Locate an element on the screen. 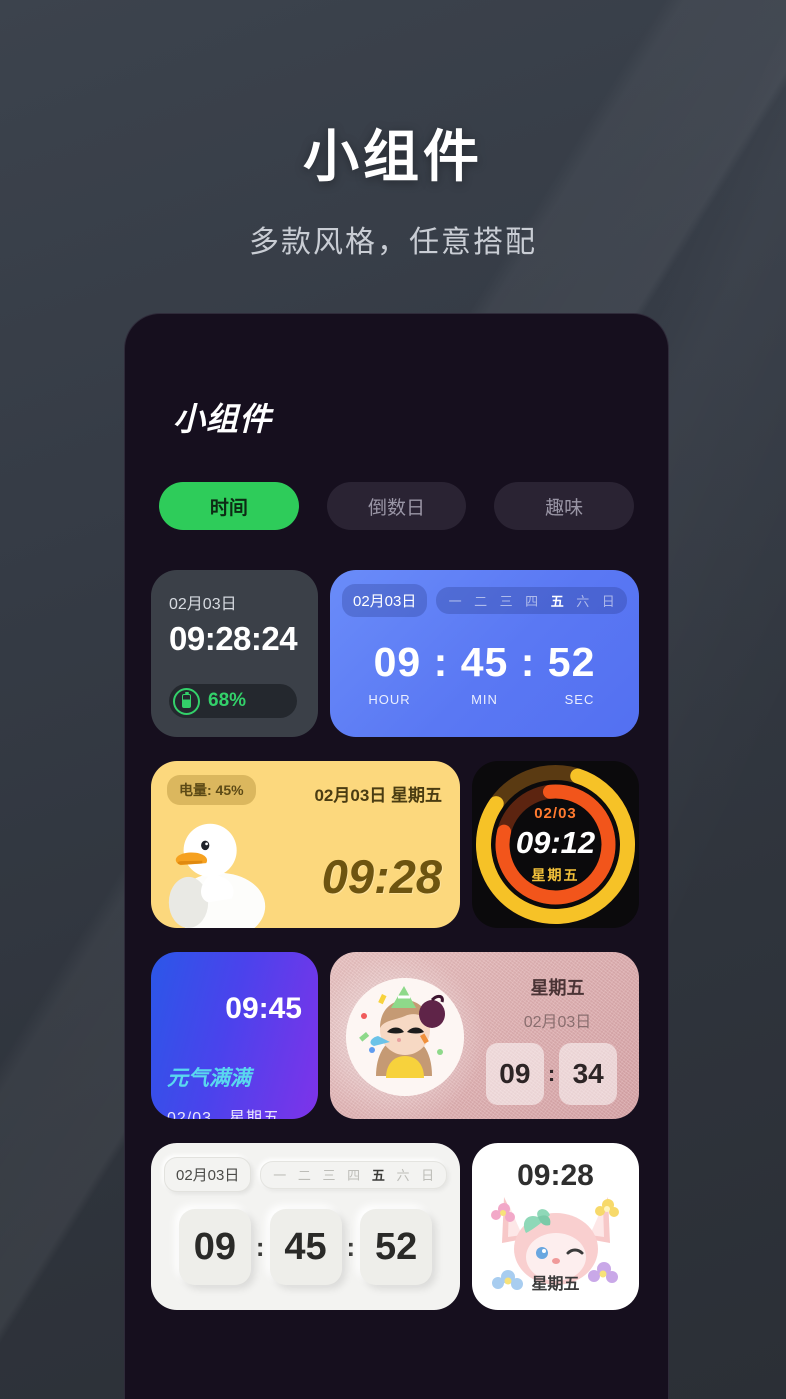  battery-percent: 68% is located at coordinates (227, 700).